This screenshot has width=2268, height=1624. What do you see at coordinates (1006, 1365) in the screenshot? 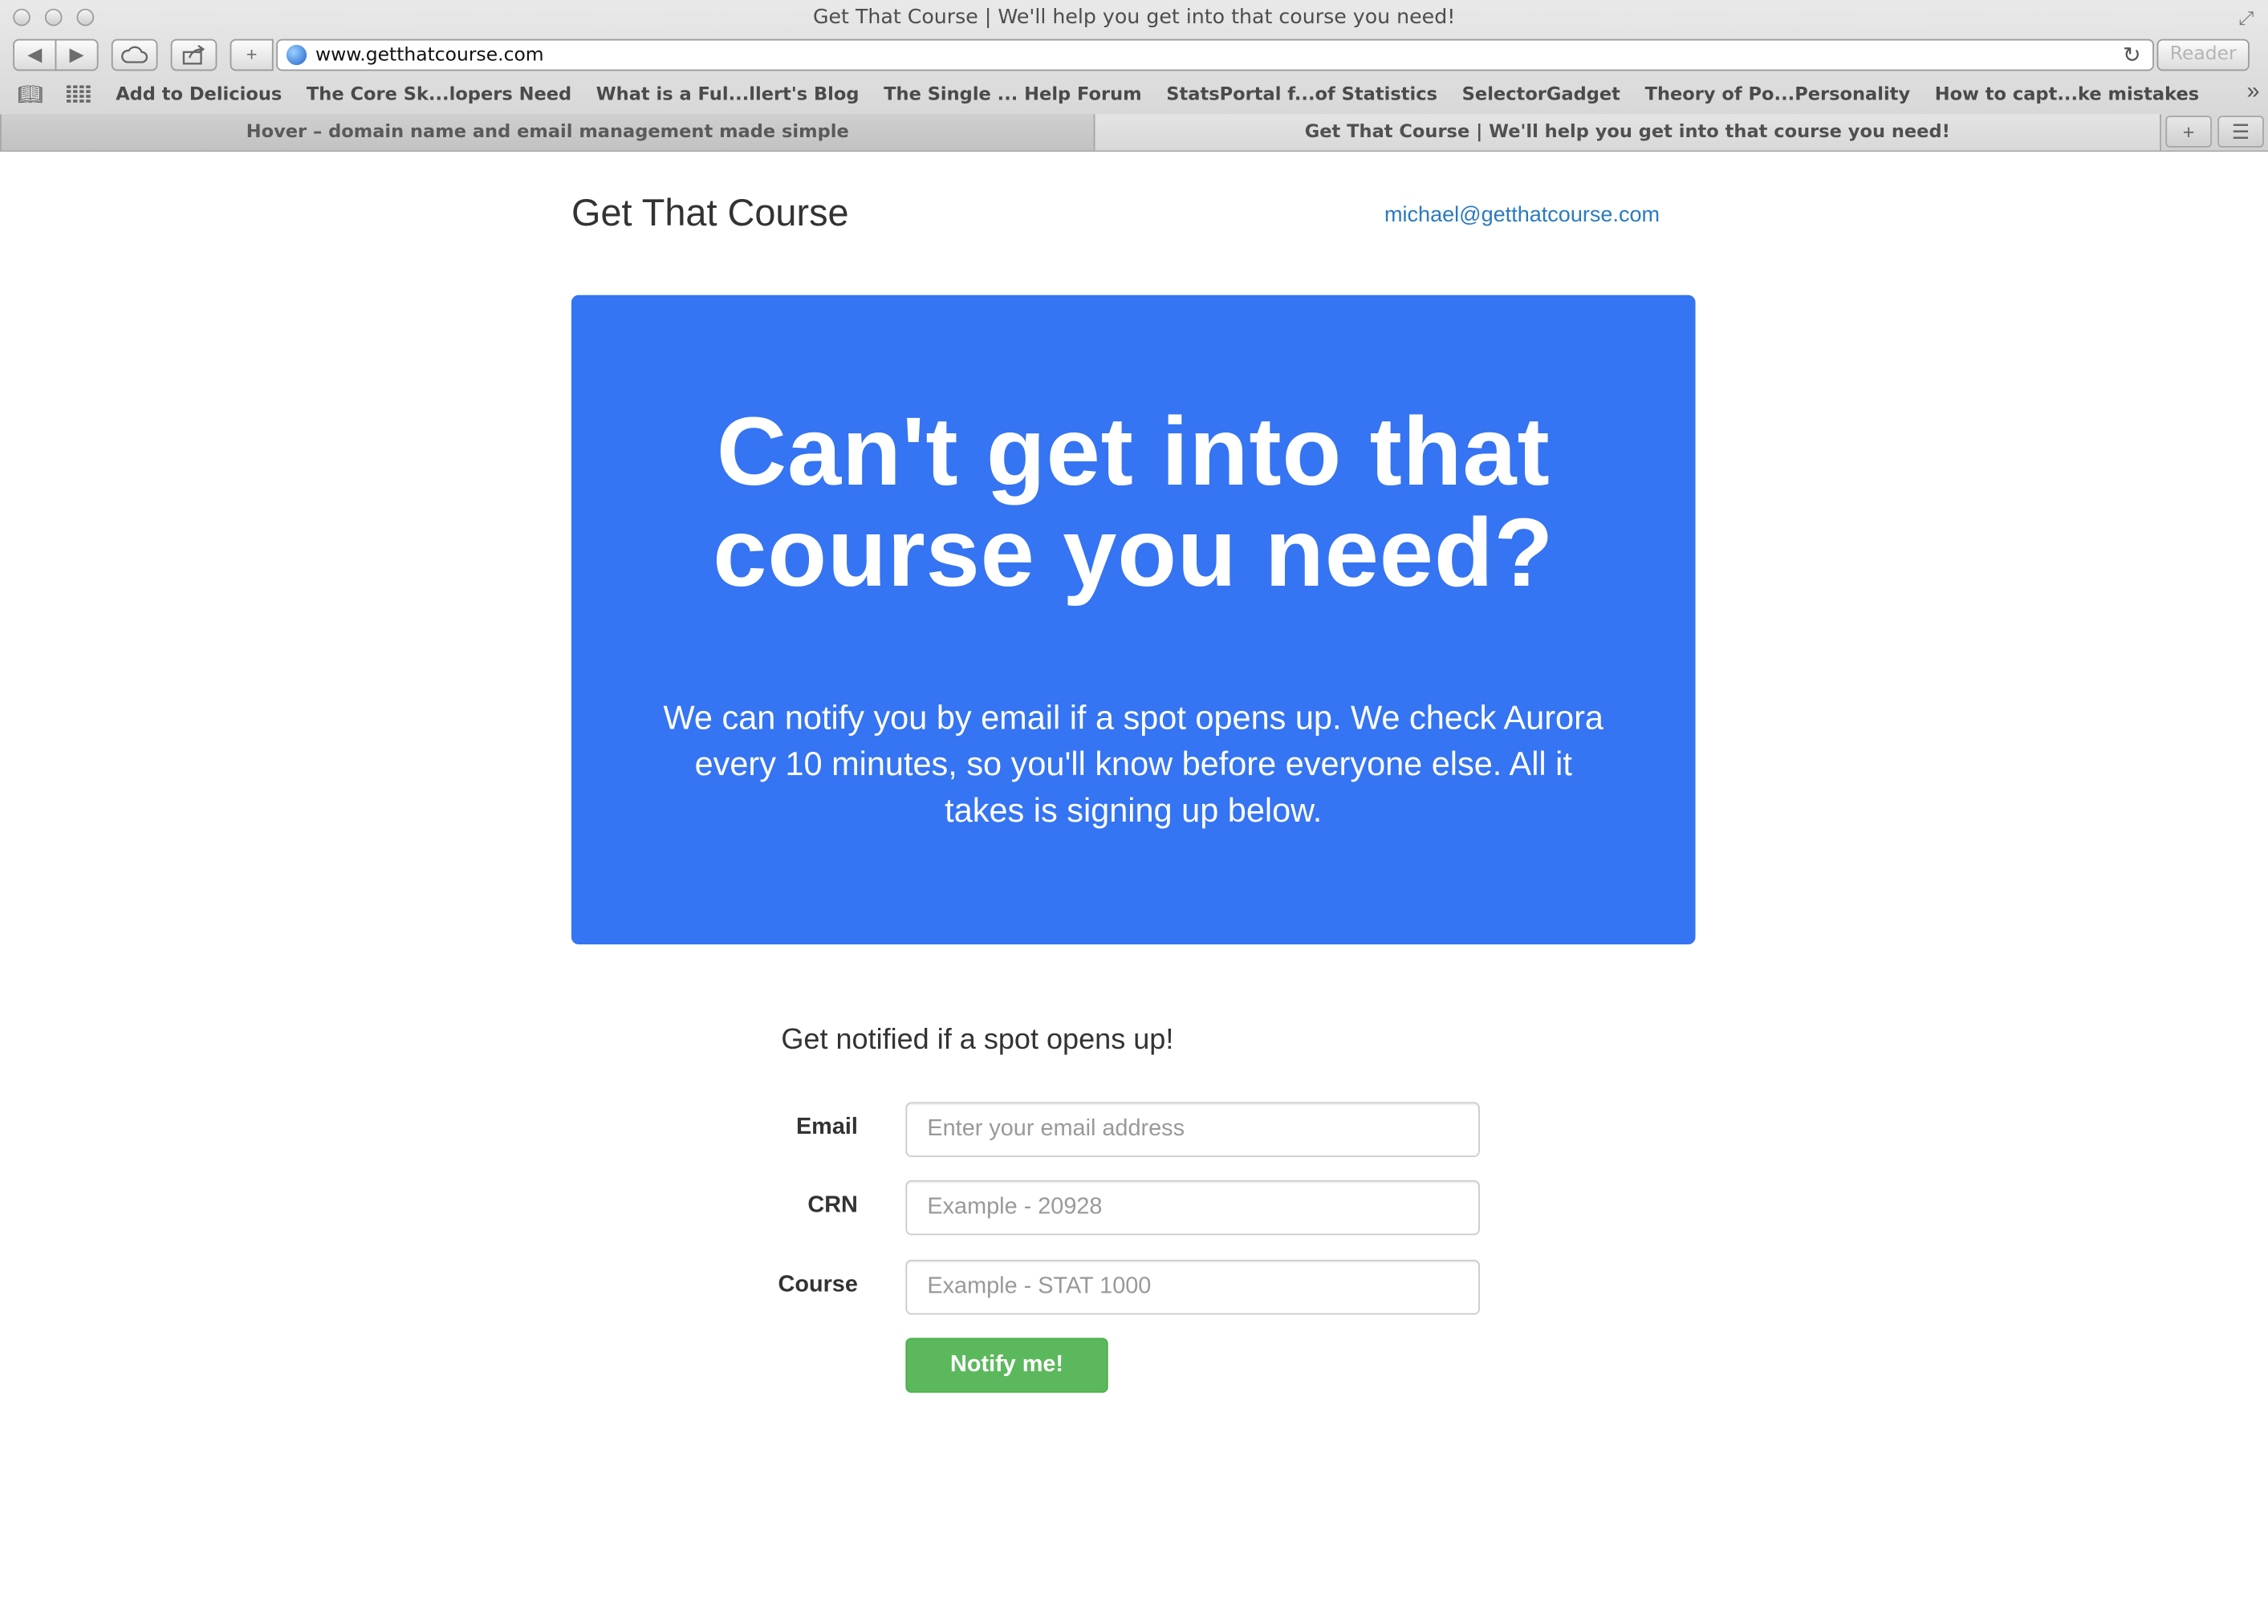
I see `notify-me-button: Notify me!` at bounding box center [1006, 1365].